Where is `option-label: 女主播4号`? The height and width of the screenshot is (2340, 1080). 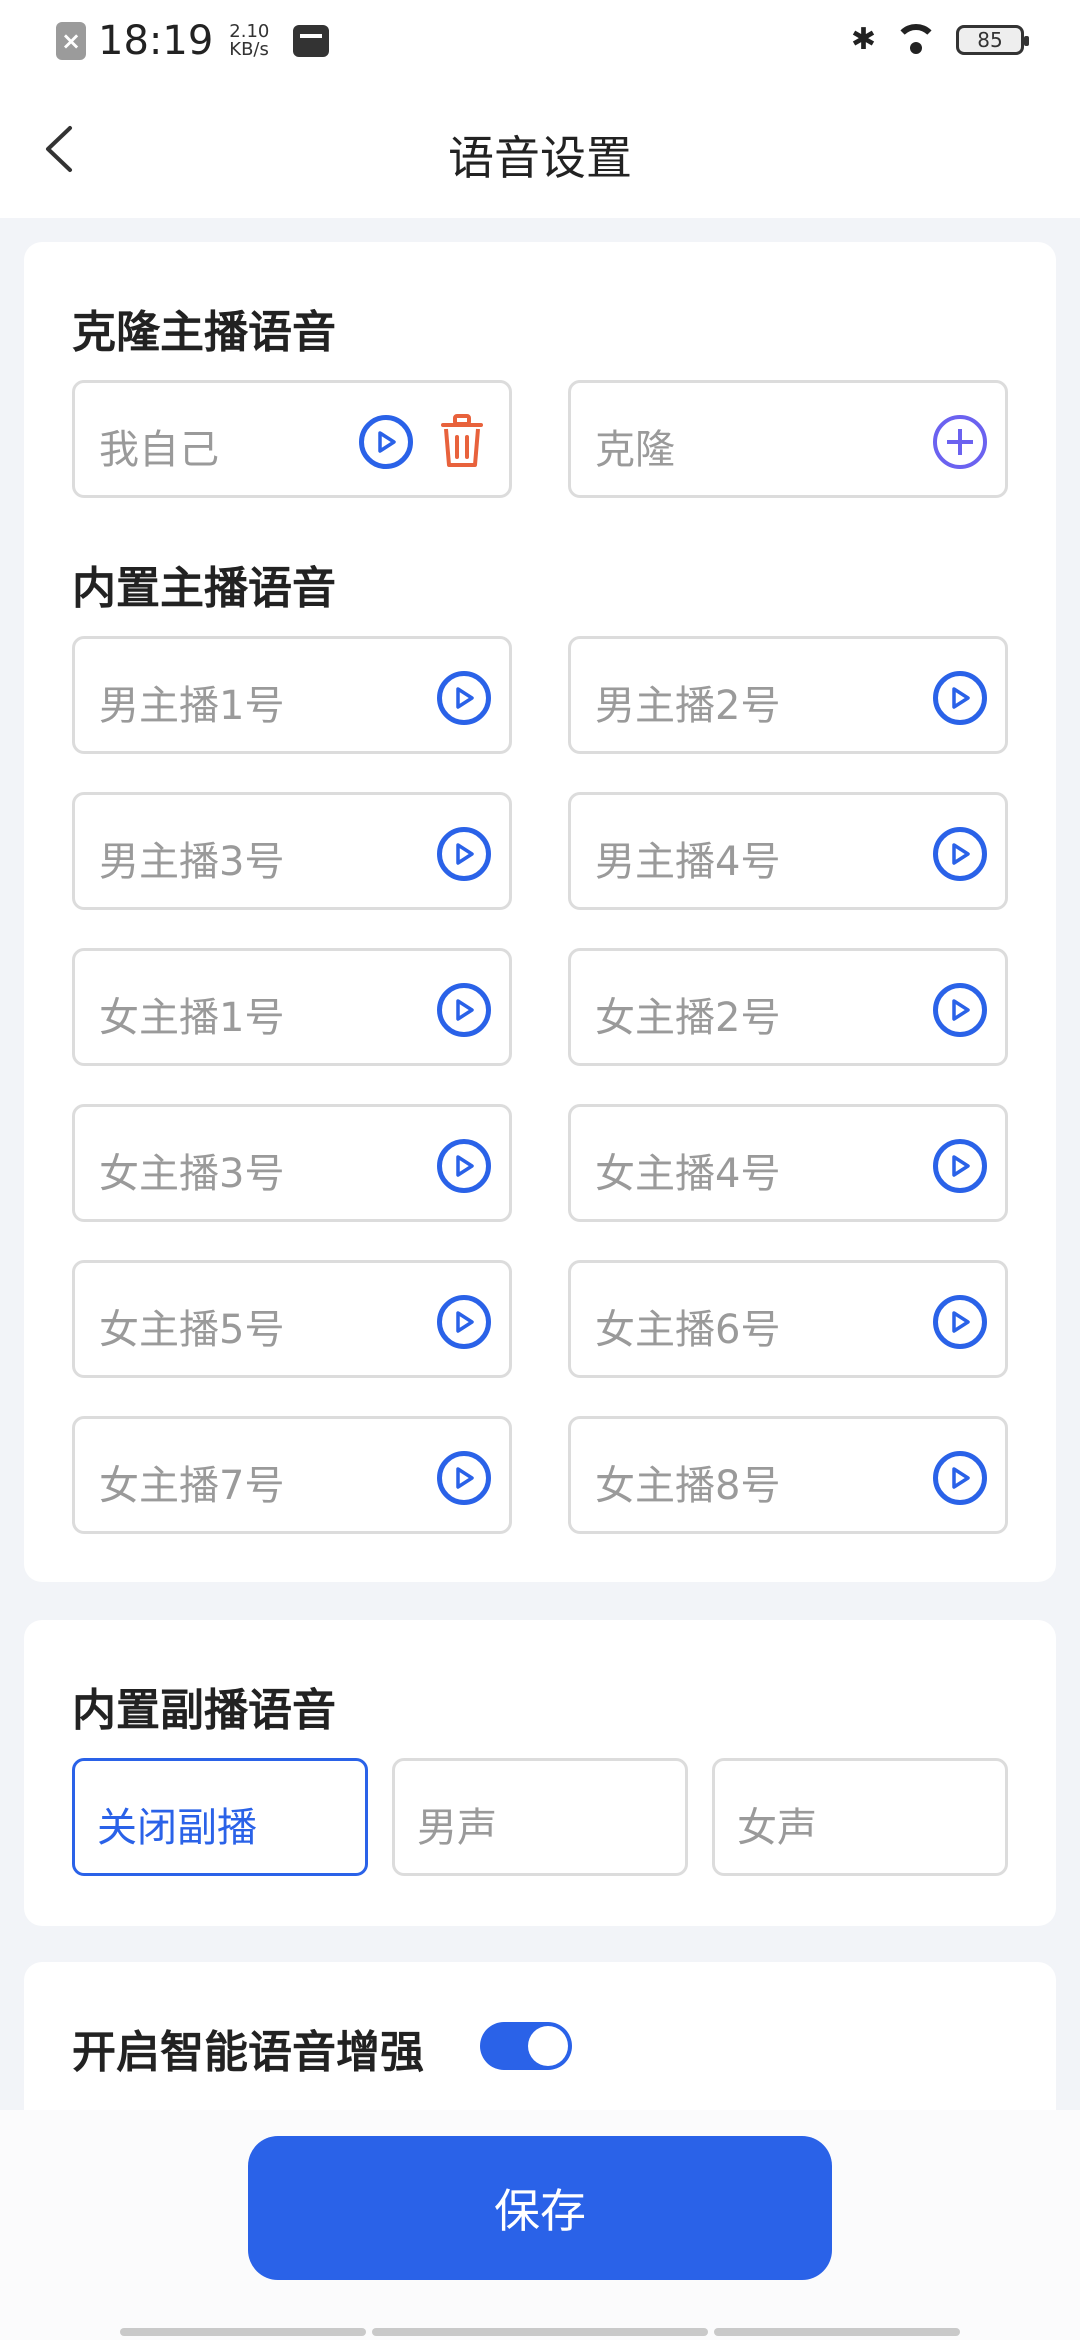 option-label: 女主播4号 is located at coordinates (688, 1174).